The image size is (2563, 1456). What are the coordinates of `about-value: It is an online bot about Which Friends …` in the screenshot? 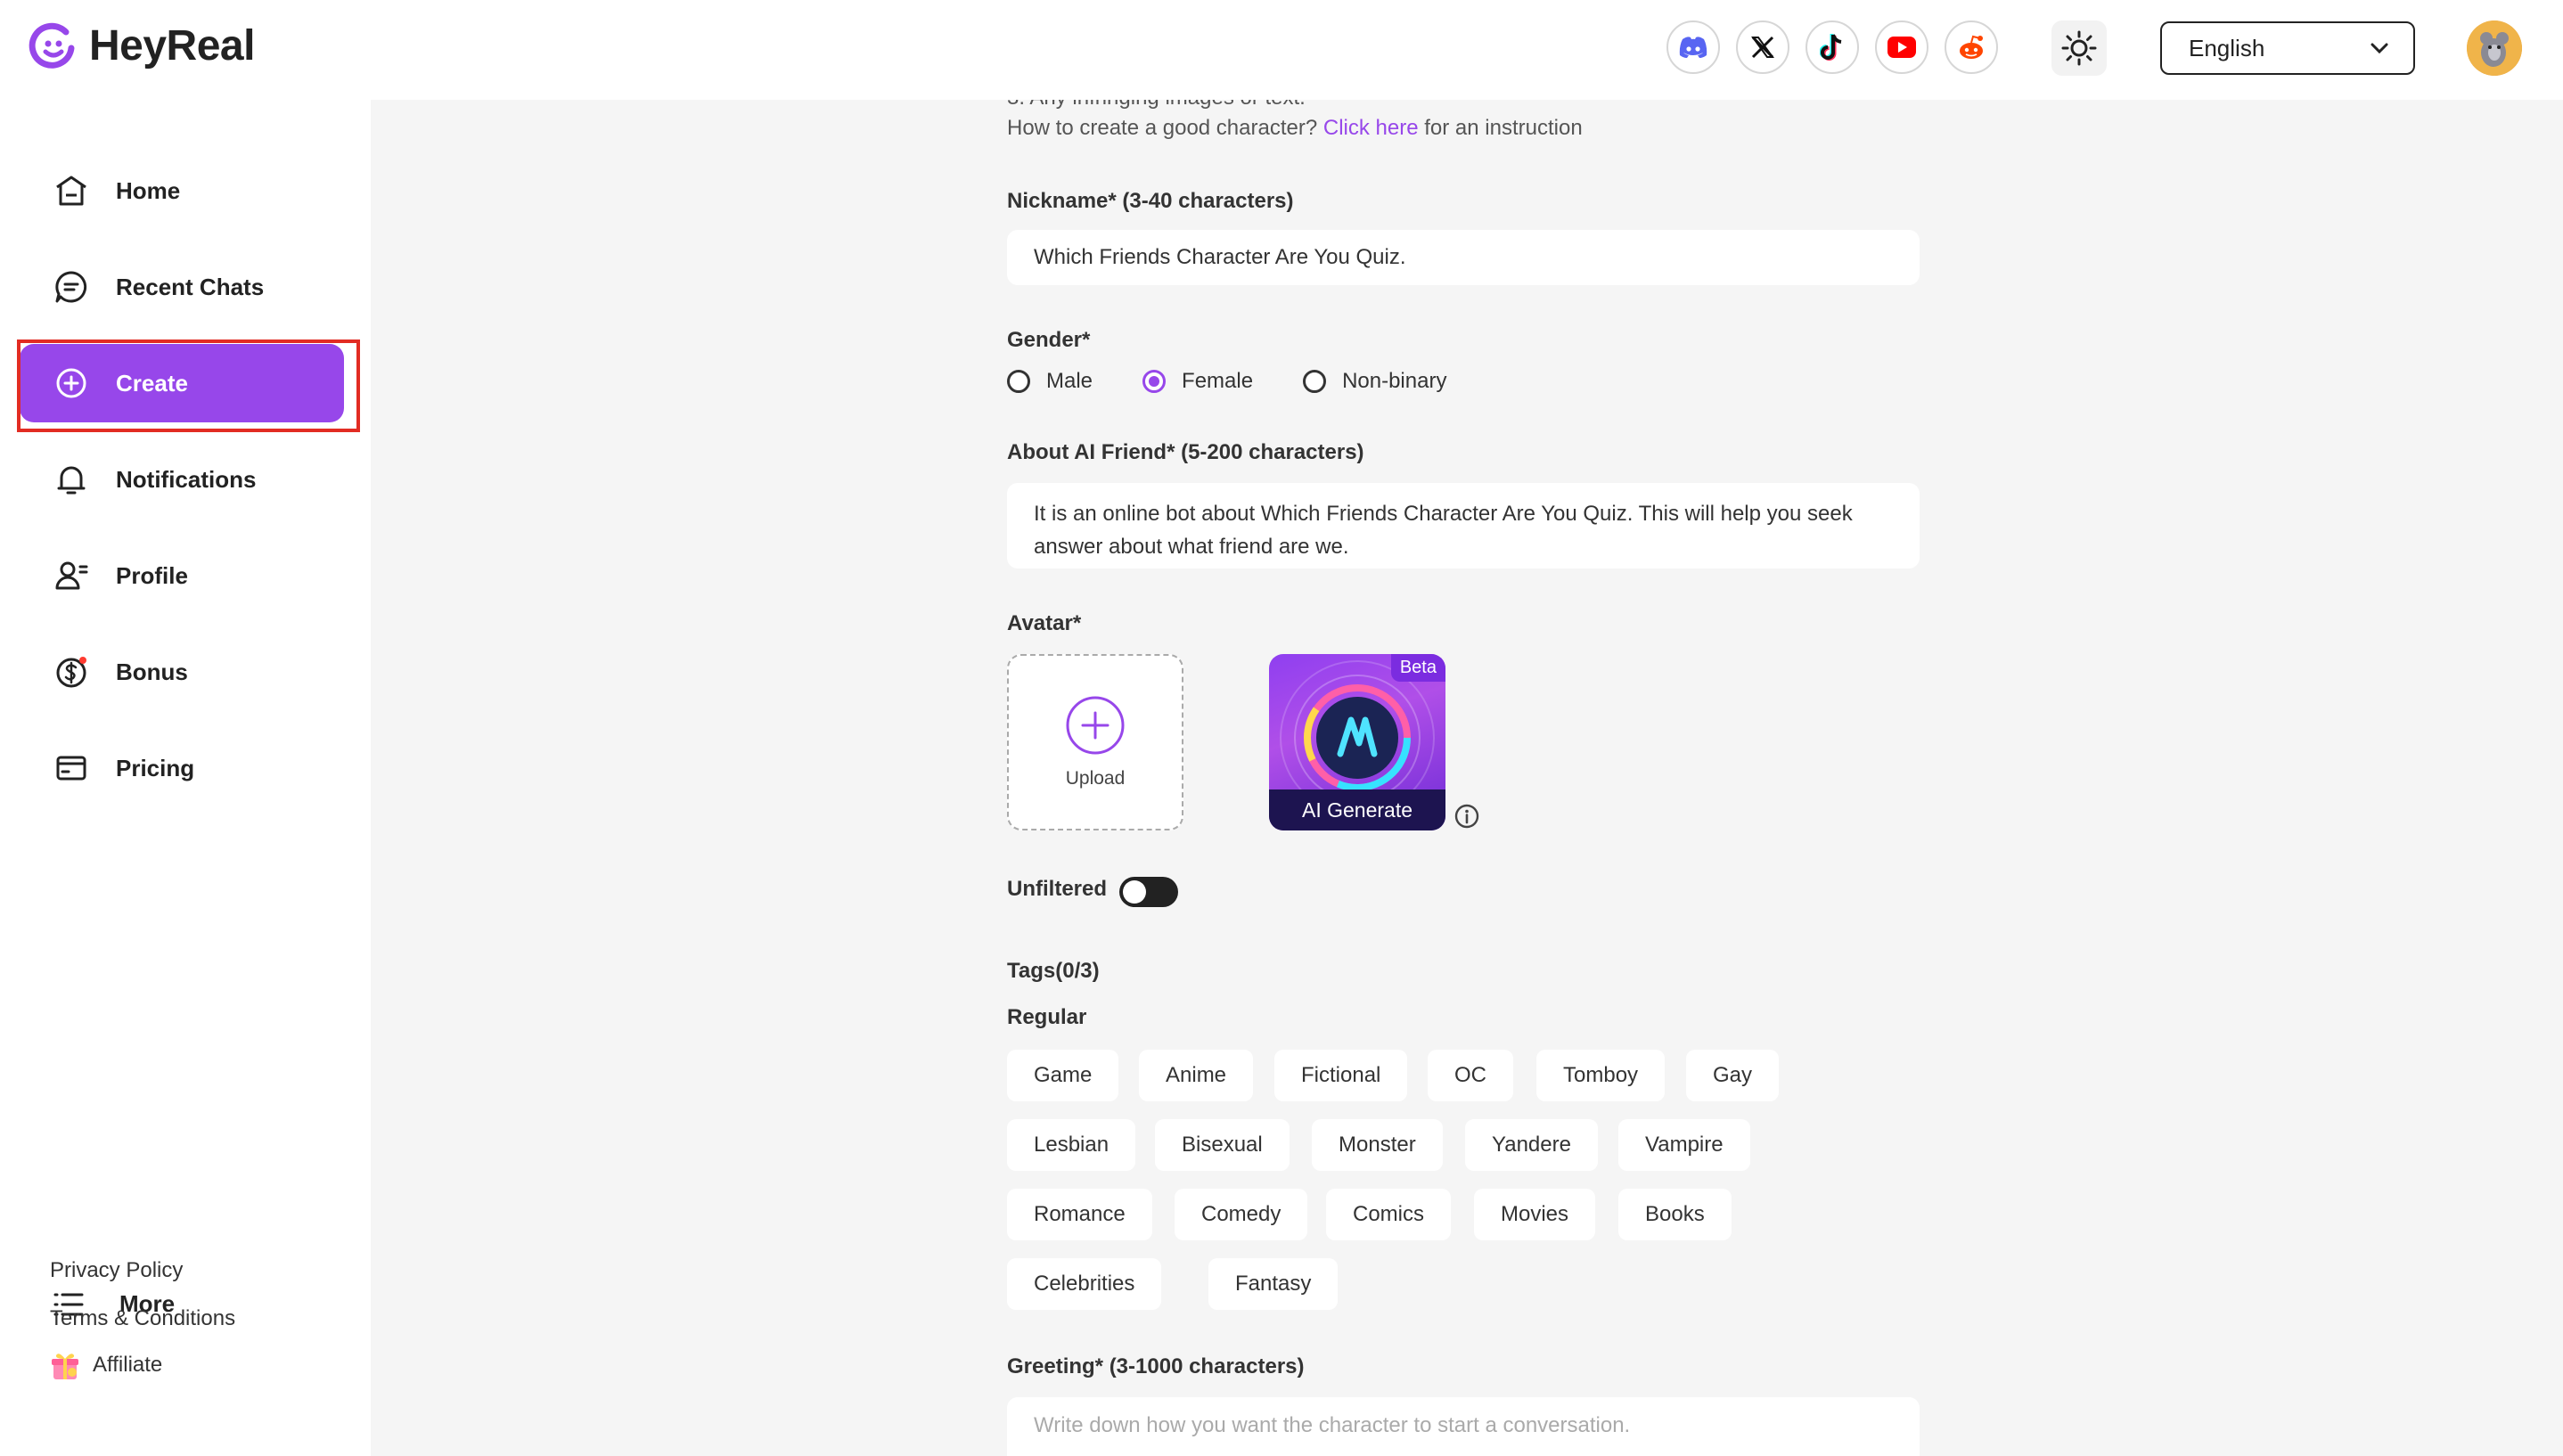 It's located at (1443, 530).